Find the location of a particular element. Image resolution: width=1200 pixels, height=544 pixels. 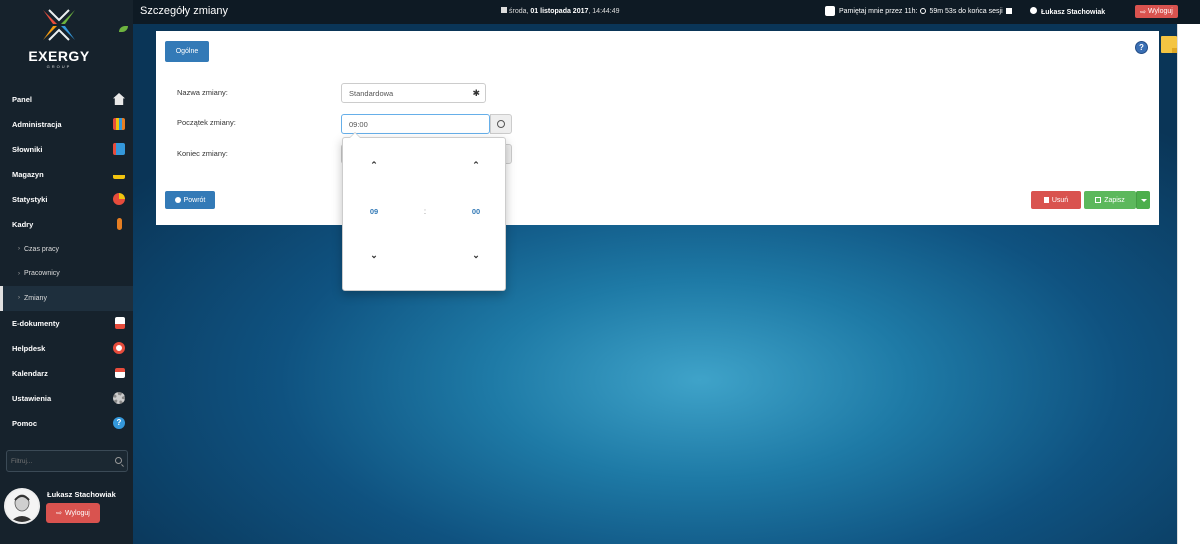

logout-button: ⇨ Wyloguj is located at coordinates (73, 513).